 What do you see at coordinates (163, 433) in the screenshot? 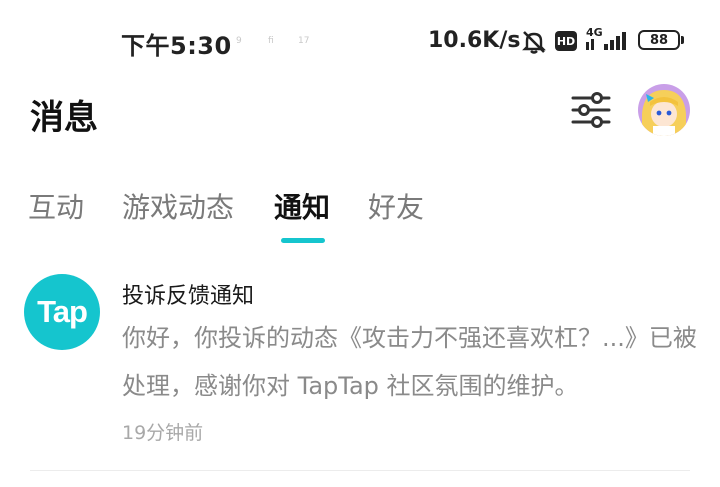
I see `notification-time: 19分钟前` at bounding box center [163, 433].